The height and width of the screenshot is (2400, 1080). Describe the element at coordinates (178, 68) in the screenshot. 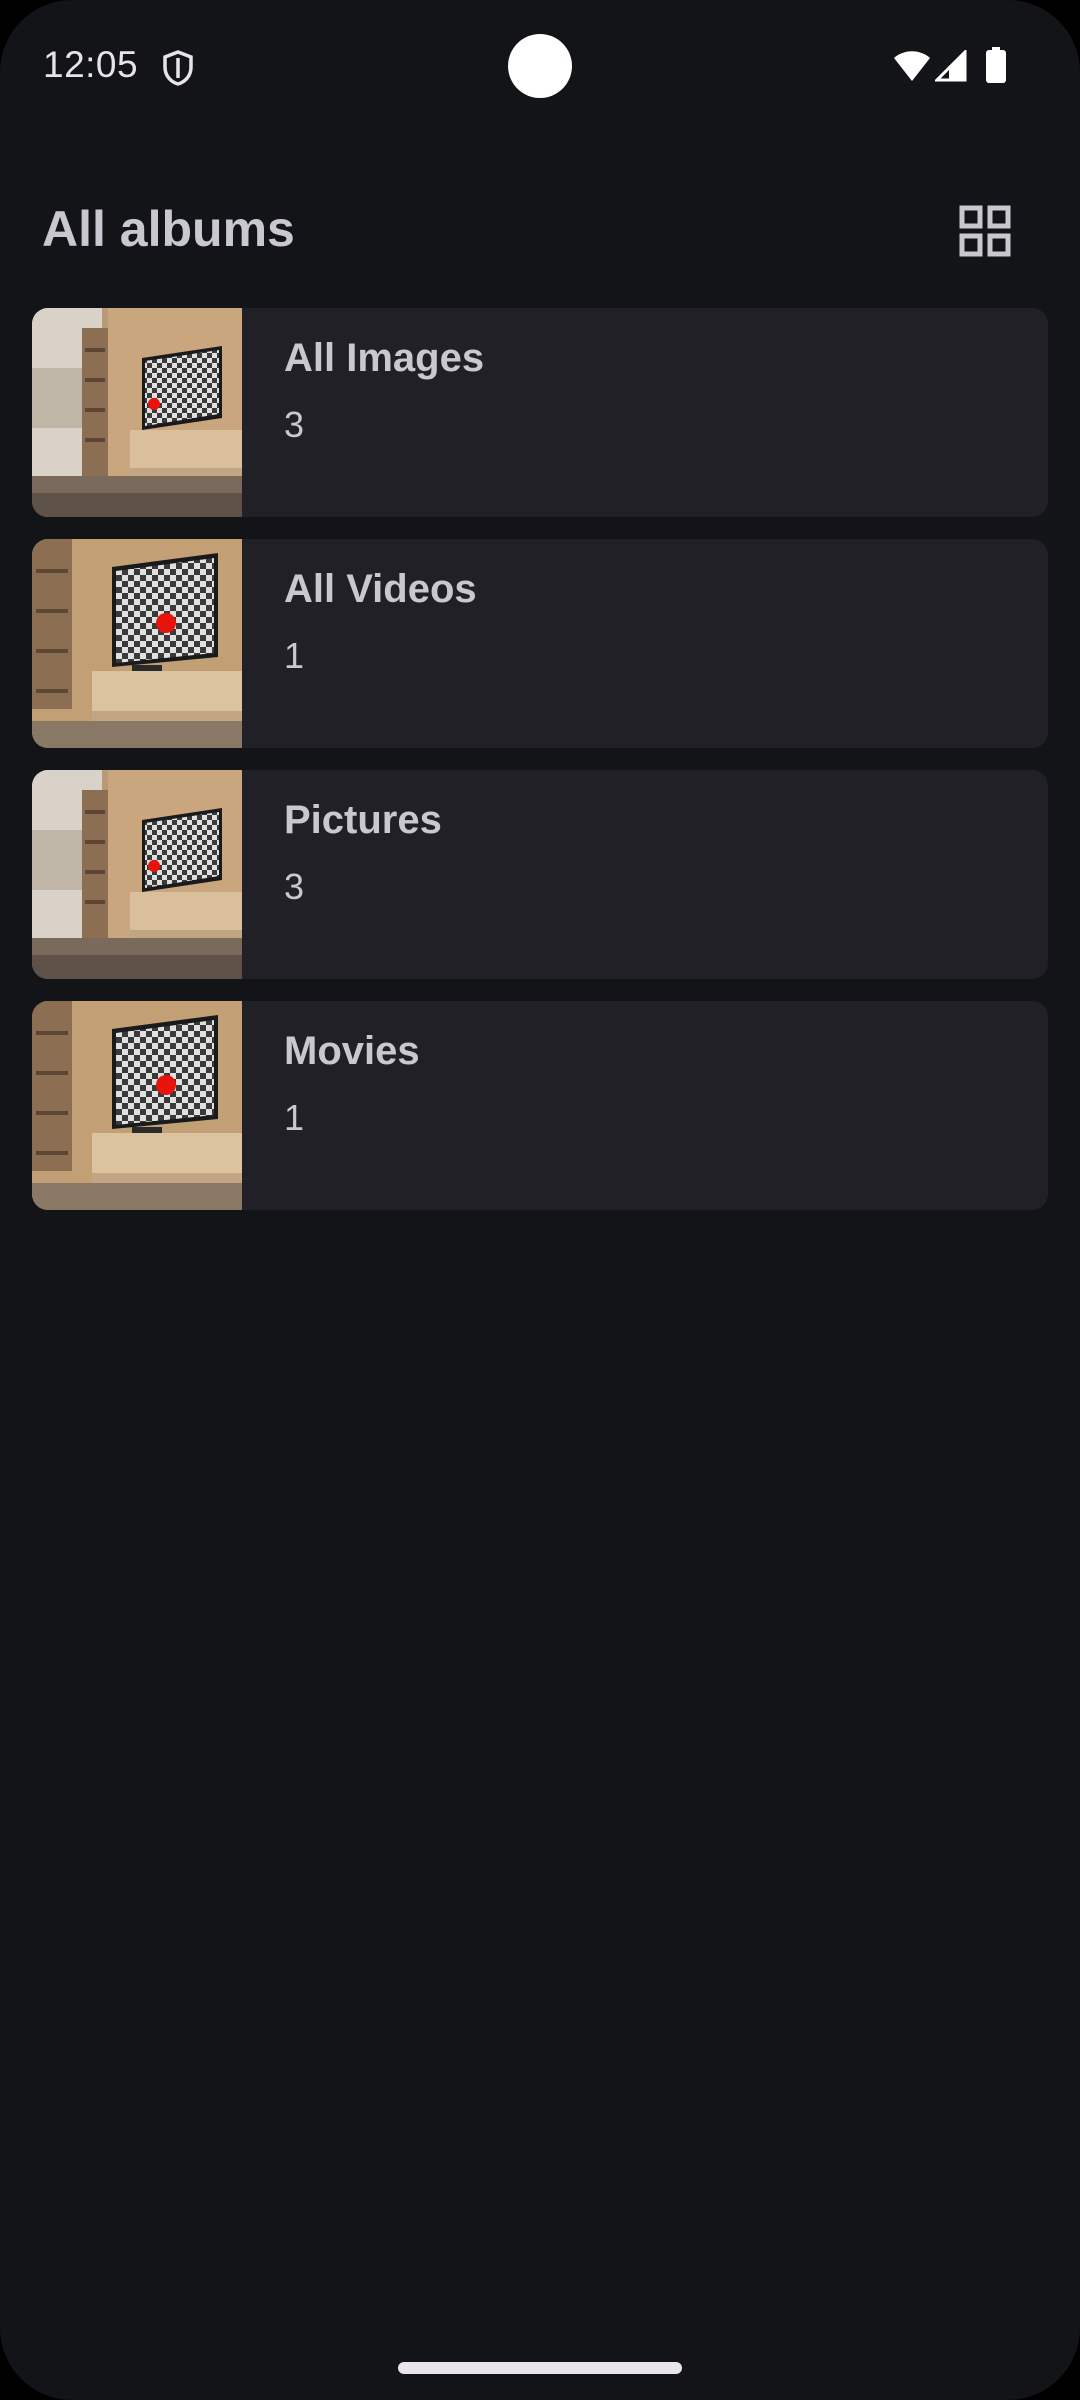

I see `shield-icon` at that location.